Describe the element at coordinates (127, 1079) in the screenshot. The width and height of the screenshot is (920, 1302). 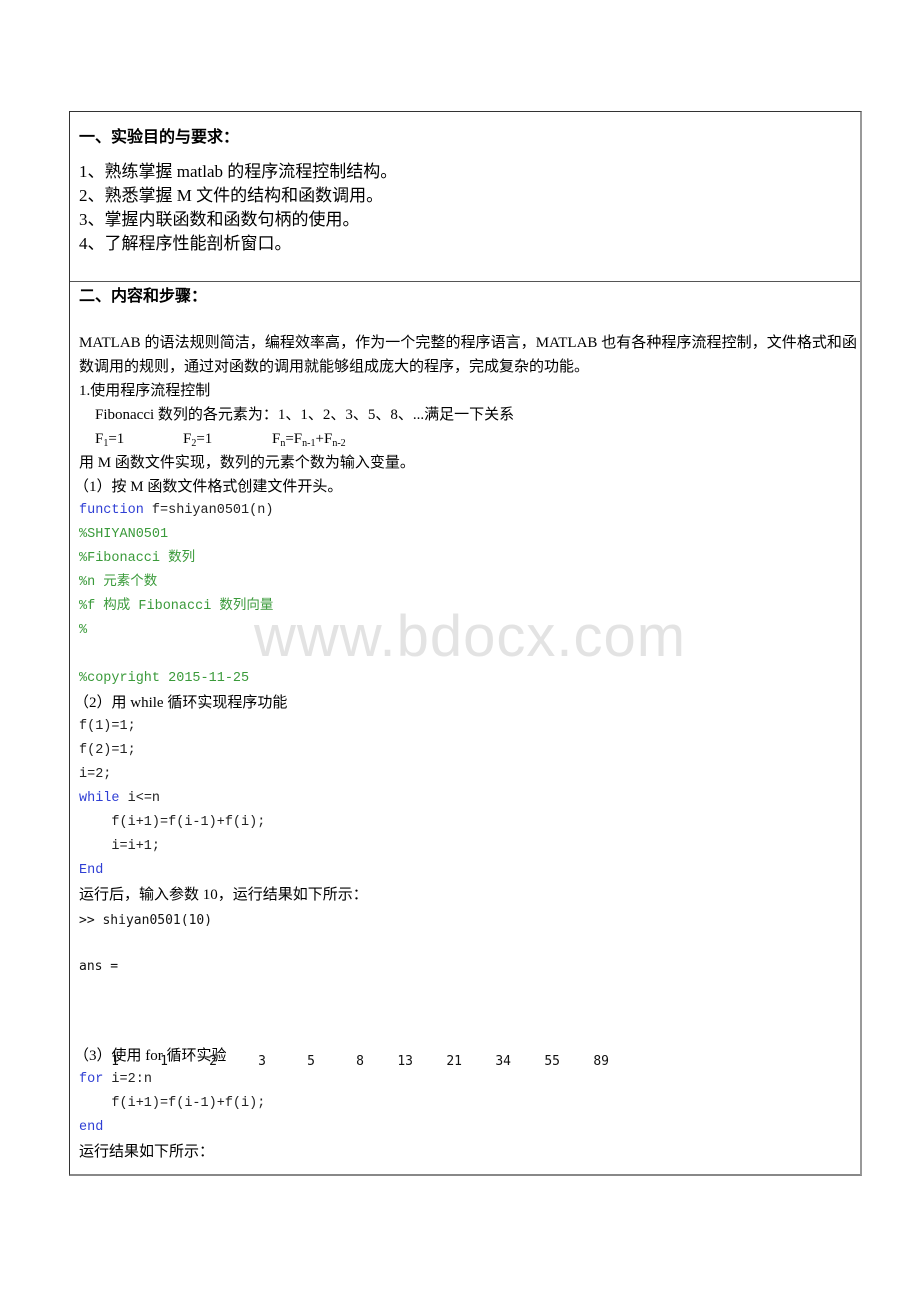
I see `for-range: i=2:n` at that location.